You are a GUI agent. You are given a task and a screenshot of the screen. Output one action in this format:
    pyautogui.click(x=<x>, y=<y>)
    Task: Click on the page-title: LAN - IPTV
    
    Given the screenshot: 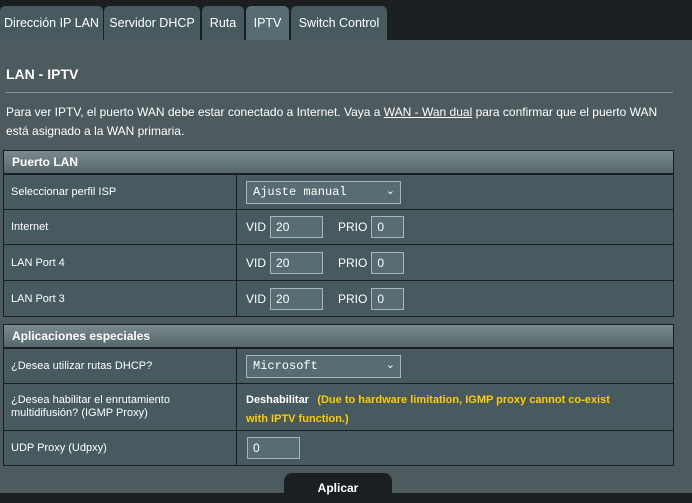 What is the action you would take?
    pyautogui.click(x=42, y=74)
    